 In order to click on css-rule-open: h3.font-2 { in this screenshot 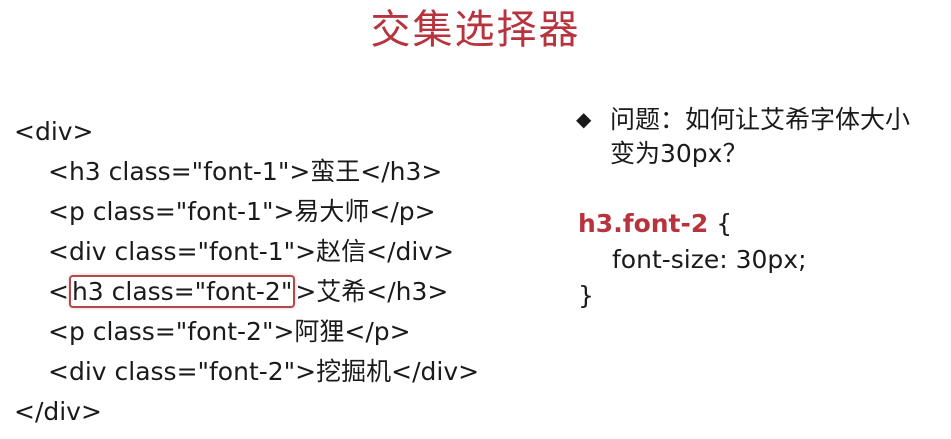, I will do `click(655, 223)`.